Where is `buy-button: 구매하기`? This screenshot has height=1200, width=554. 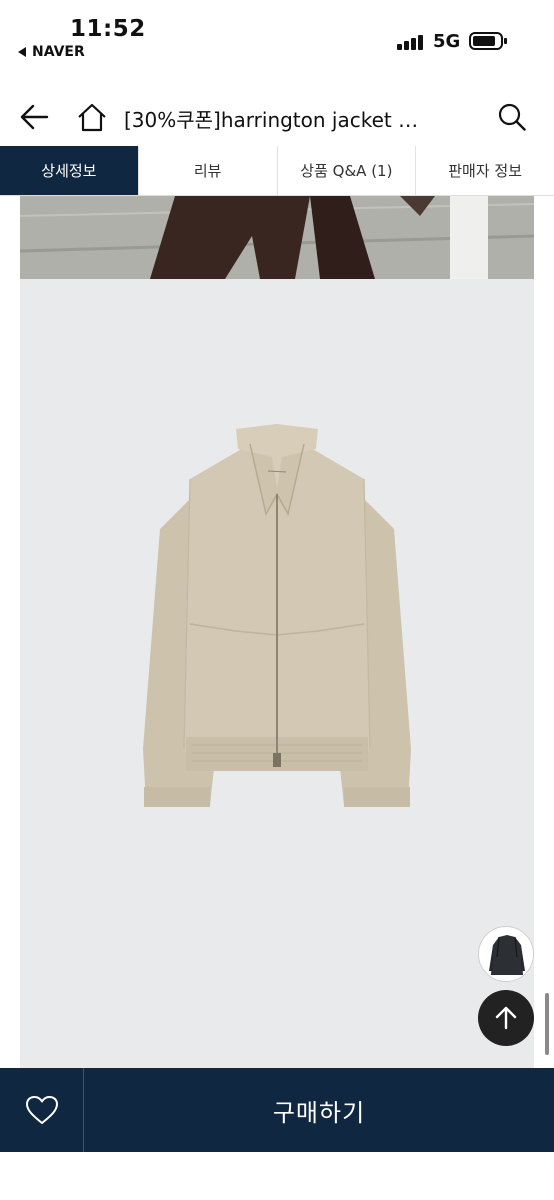 buy-button: 구매하기 is located at coordinates (319, 1110).